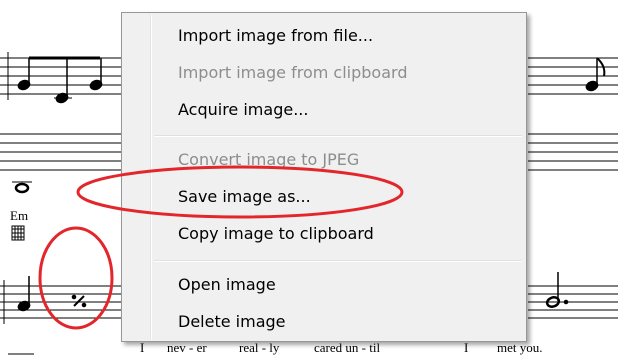 The image size is (618, 360). What do you see at coordinates (22, 187) in the screenshot?
I see `whole-note-low` at bounding box center [22, 187].